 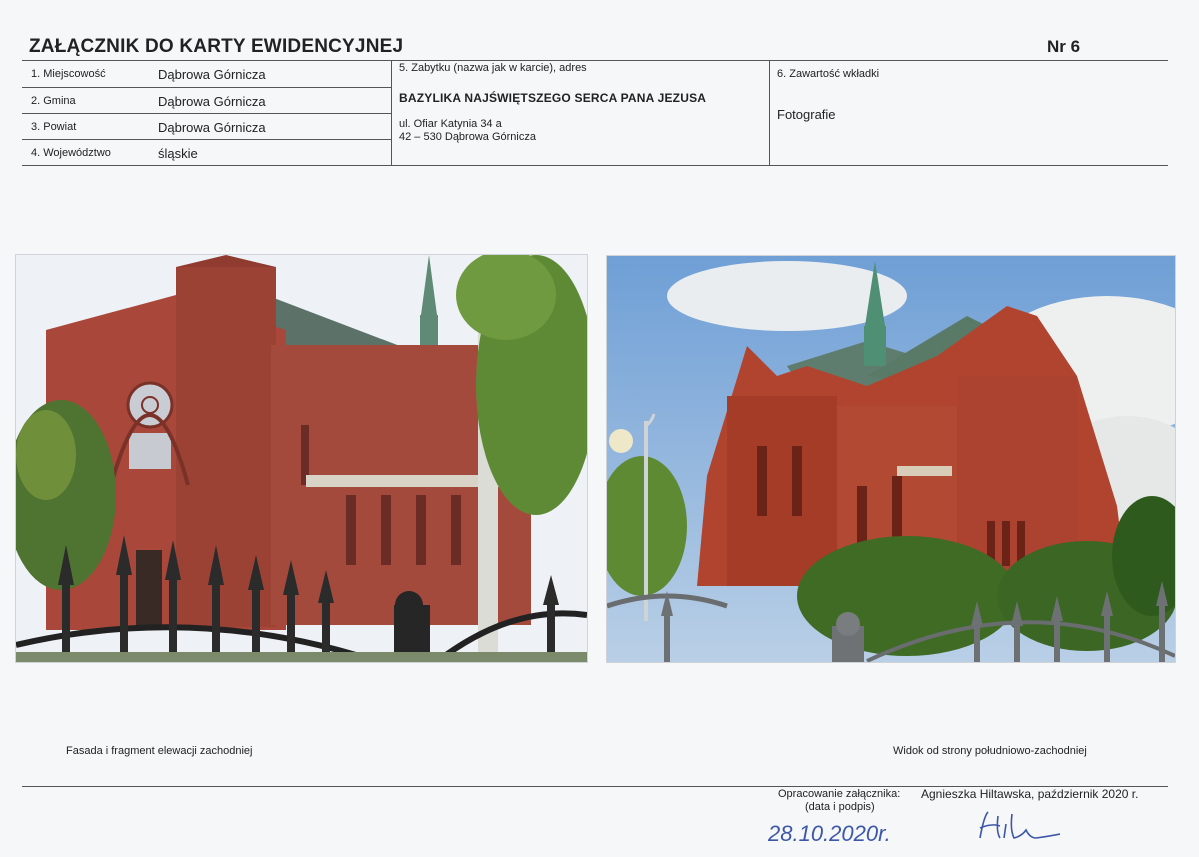 What do you see at coordinates (71, 153) in the screenshot?
I see `field-label-wojewodztwo: 4. Województwo` at bounding box center [71, 153].